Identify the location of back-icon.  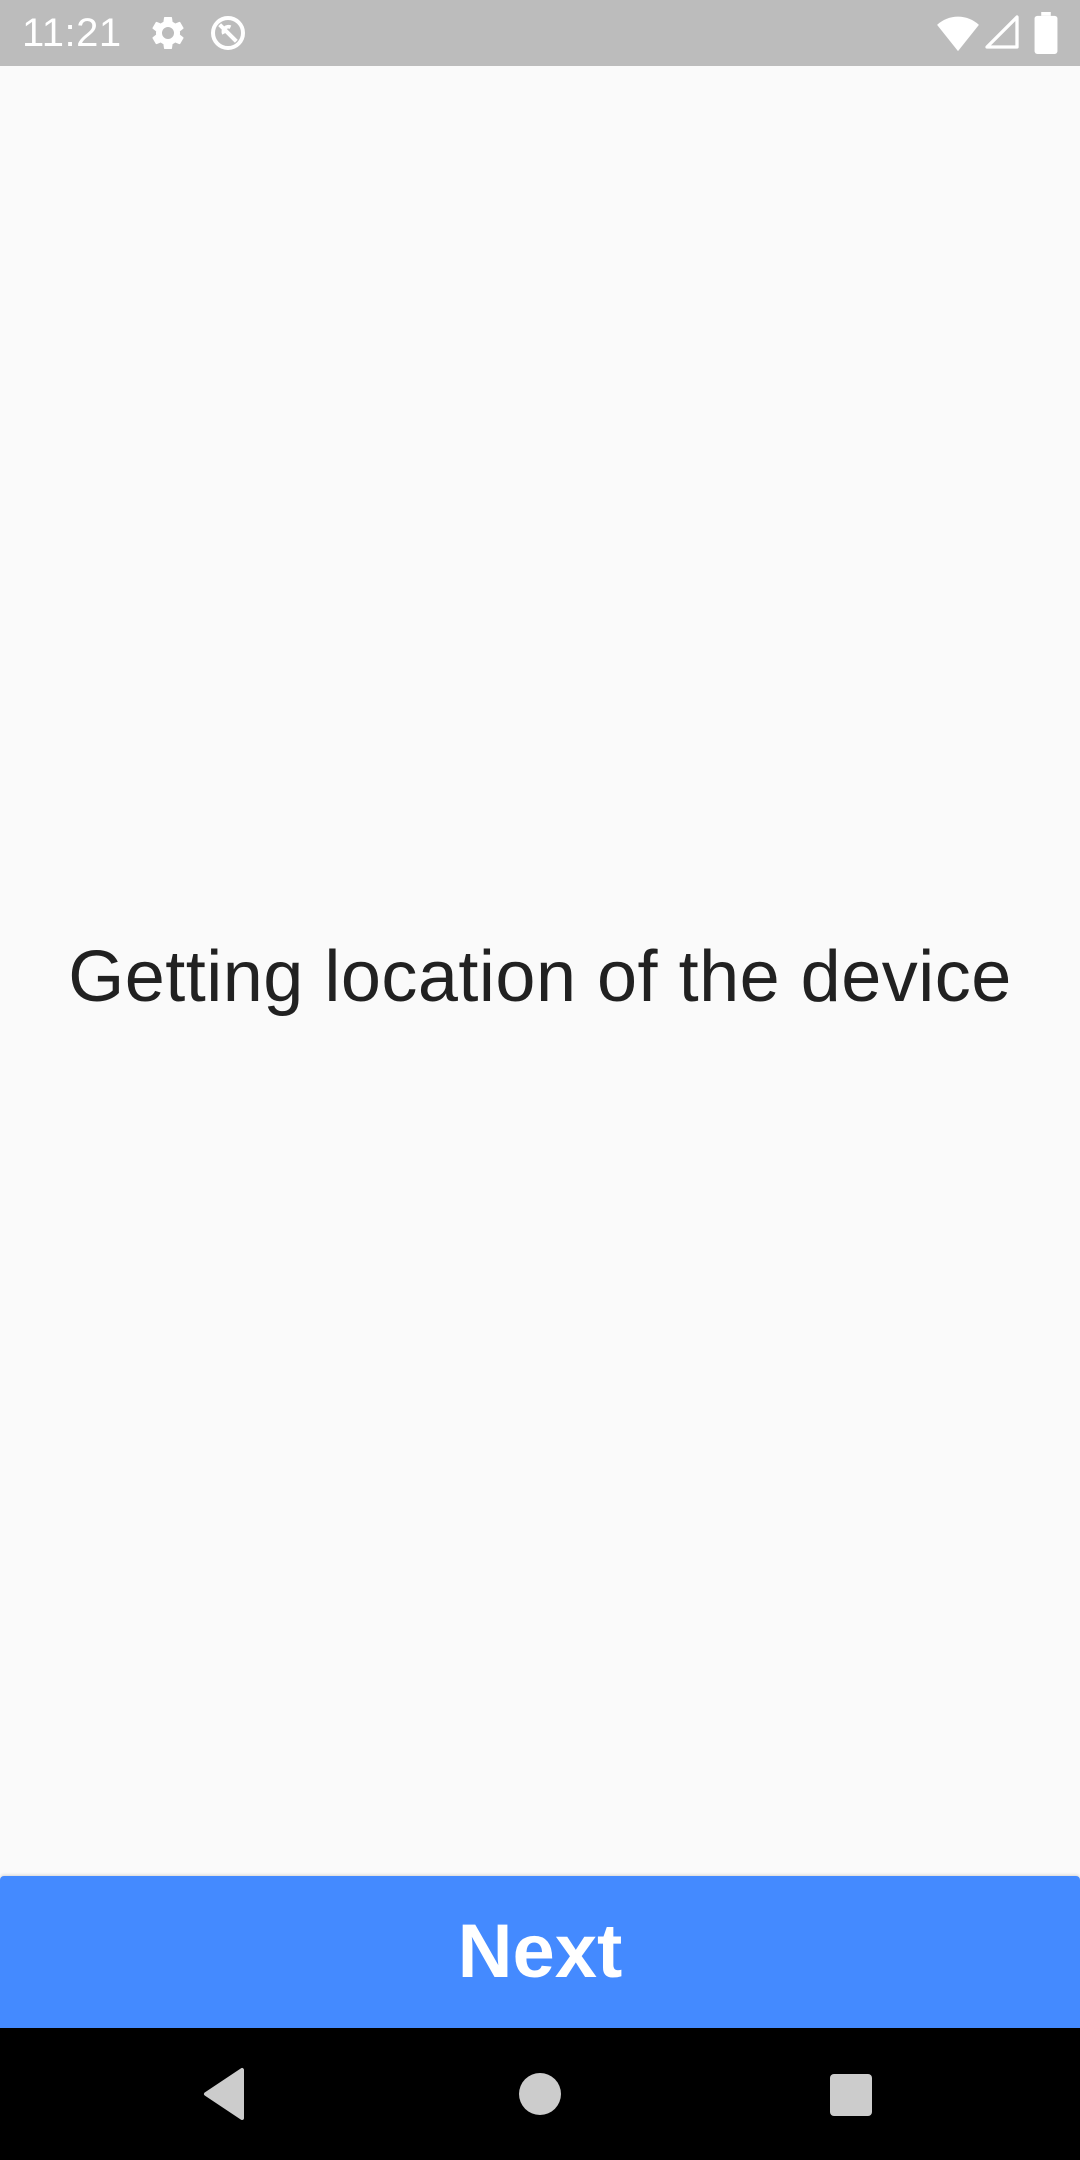
(226, 2094).